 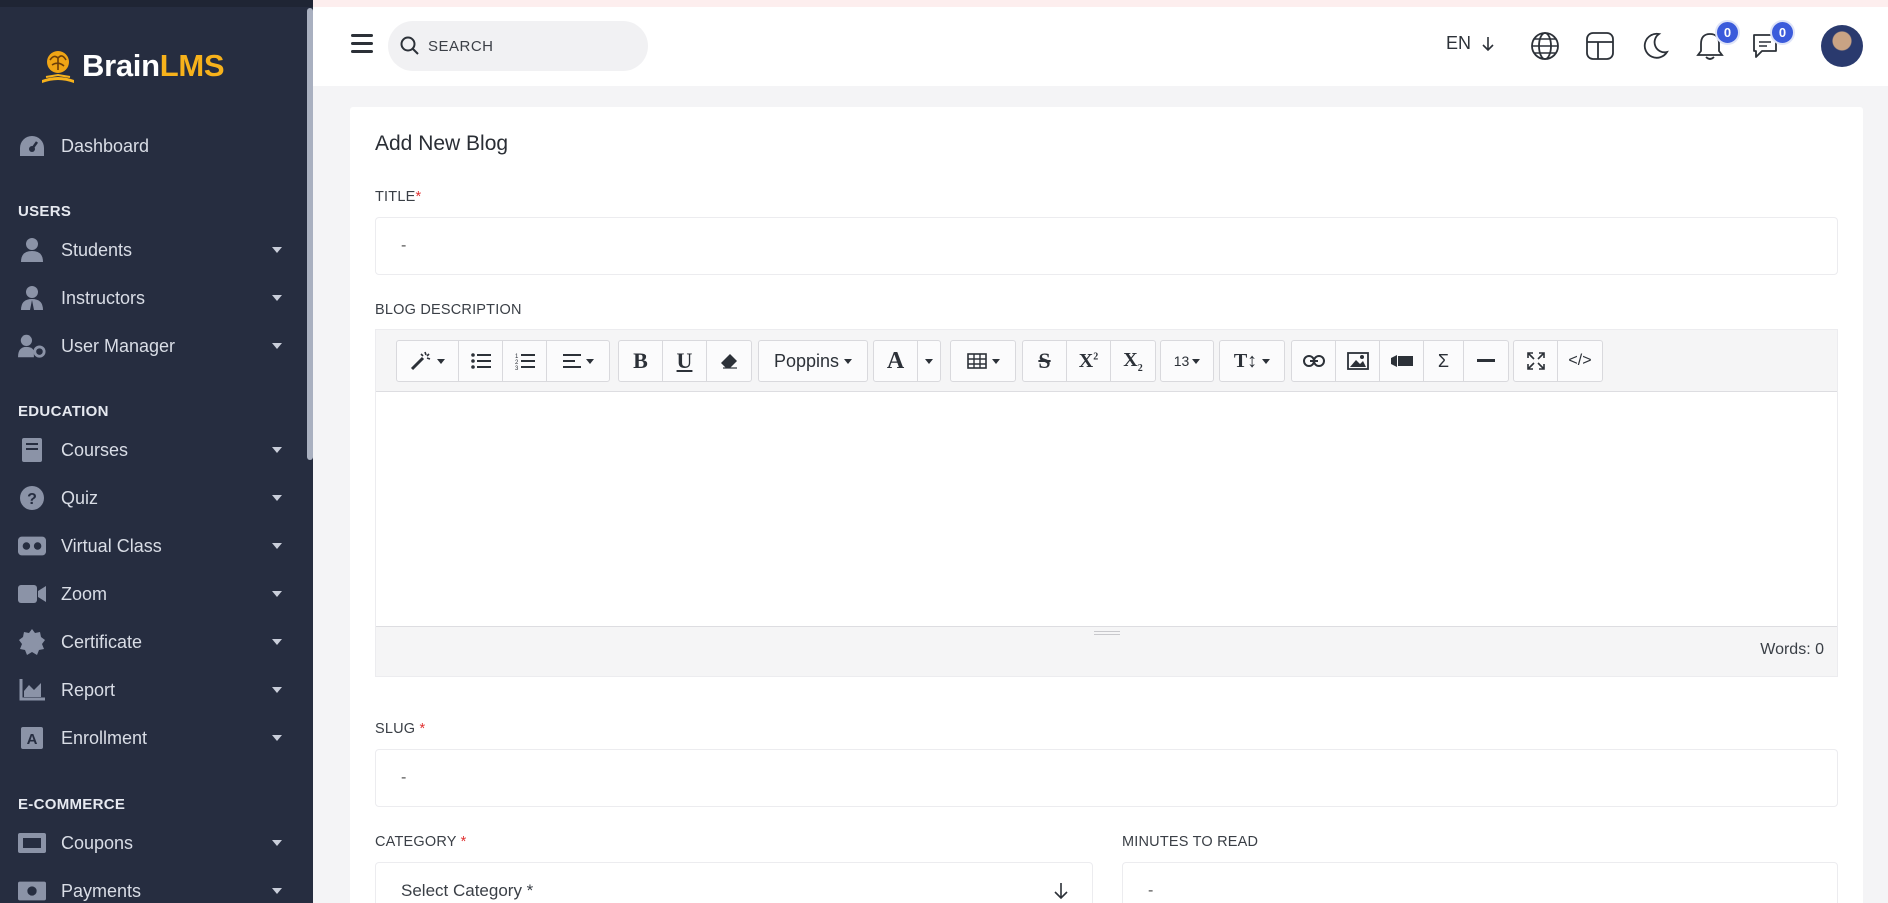 I want to click on table-button, so click(x=983, y=361).